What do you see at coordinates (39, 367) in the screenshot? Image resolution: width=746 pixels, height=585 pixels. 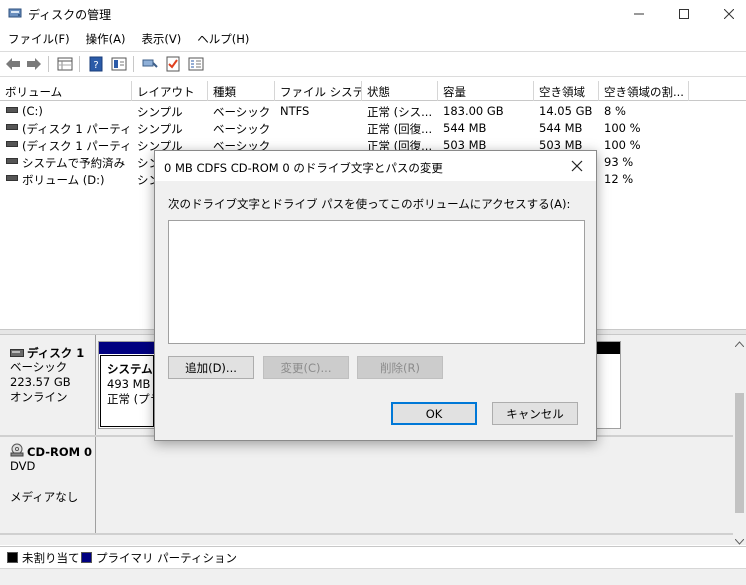 I see `disk-type: ベーシック` at bounding box center [39, 367].